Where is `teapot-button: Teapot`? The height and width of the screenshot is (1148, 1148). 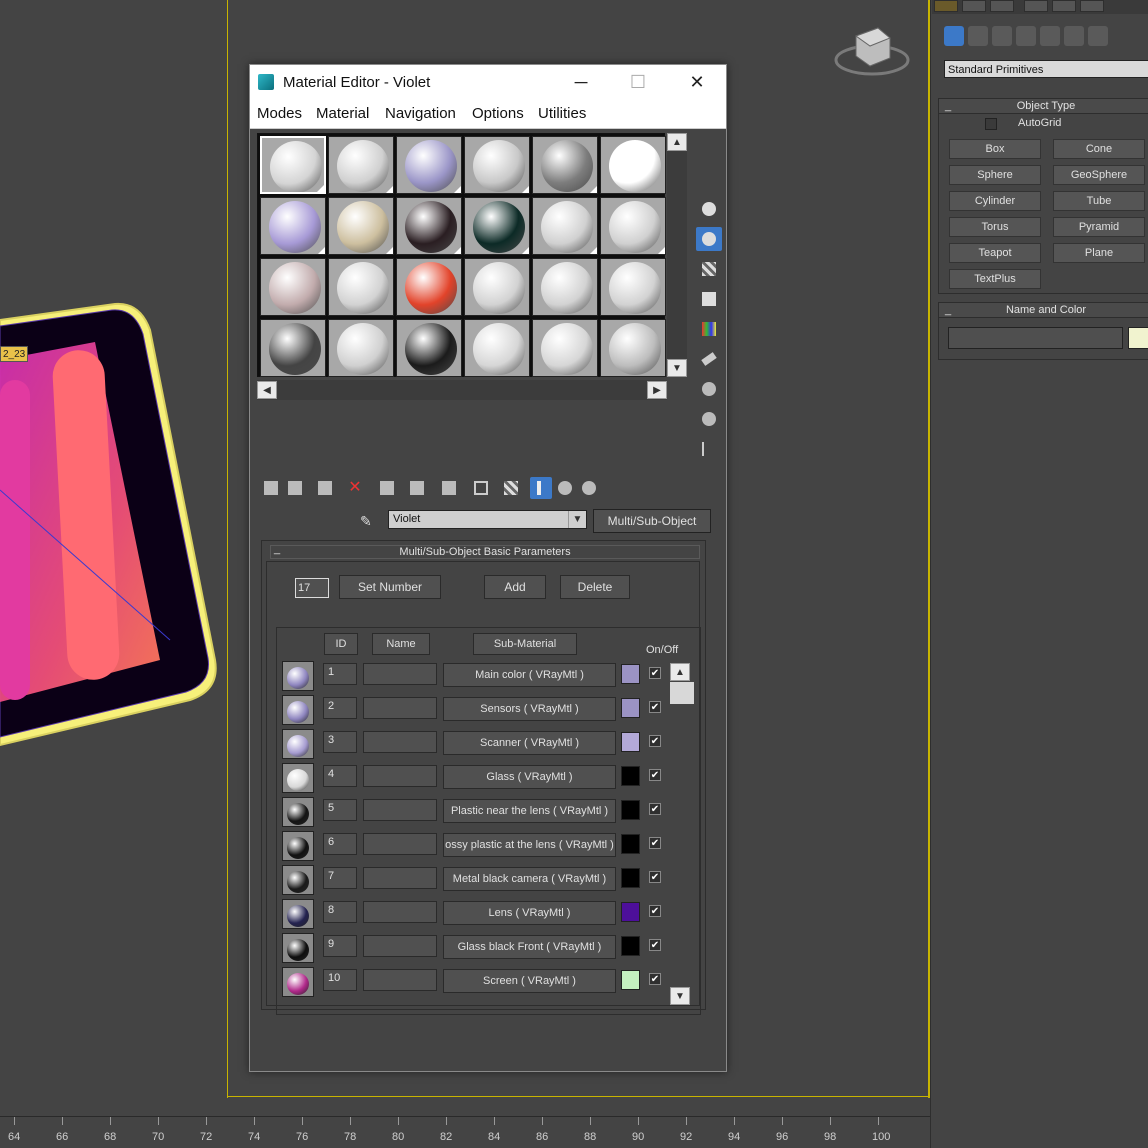 teapot-button: Teapot is located at coordinates (995, 253).